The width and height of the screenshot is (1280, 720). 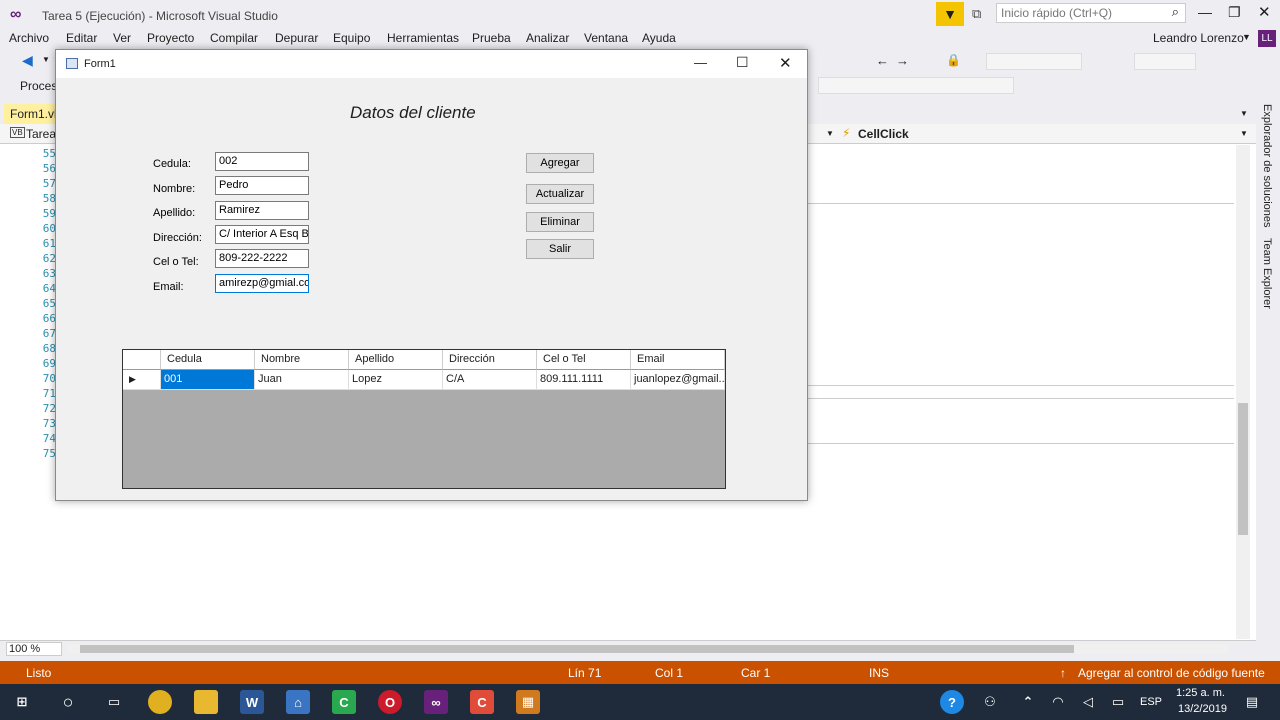 What do you see at coordinates (39, 86) in the screenshot?
I see `process-label: Proces` at bounding box center [39, 86].